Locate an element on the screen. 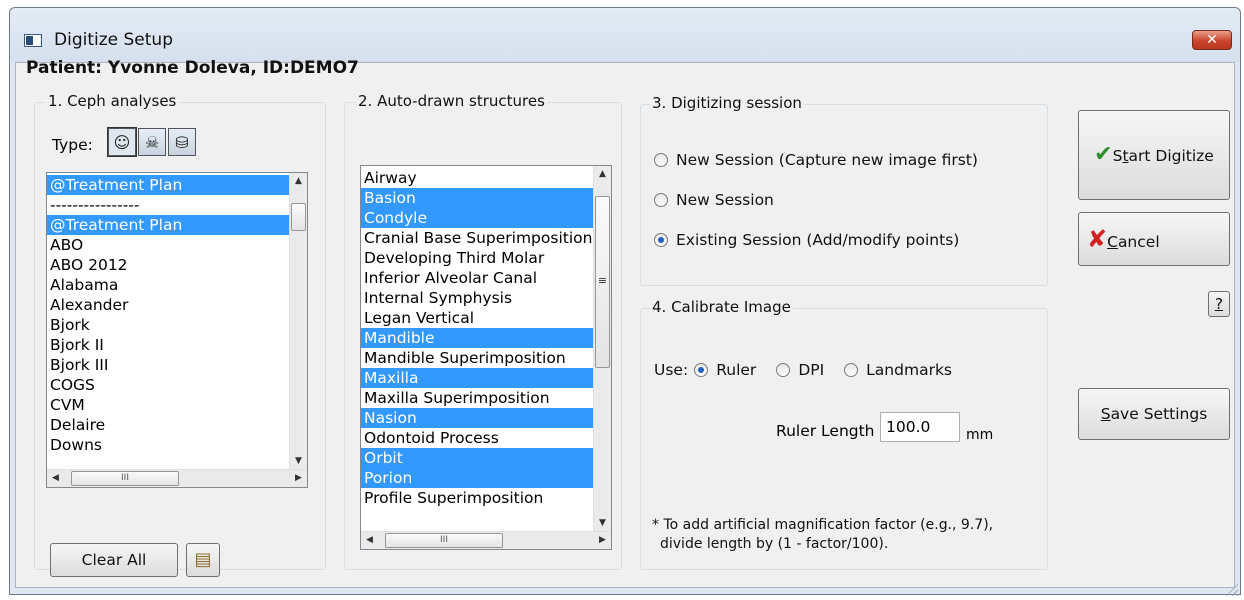 This screenshot has width=1244, height=600. calibrate-label: 4. Calibrate Image is located at coordinates (721, 307).